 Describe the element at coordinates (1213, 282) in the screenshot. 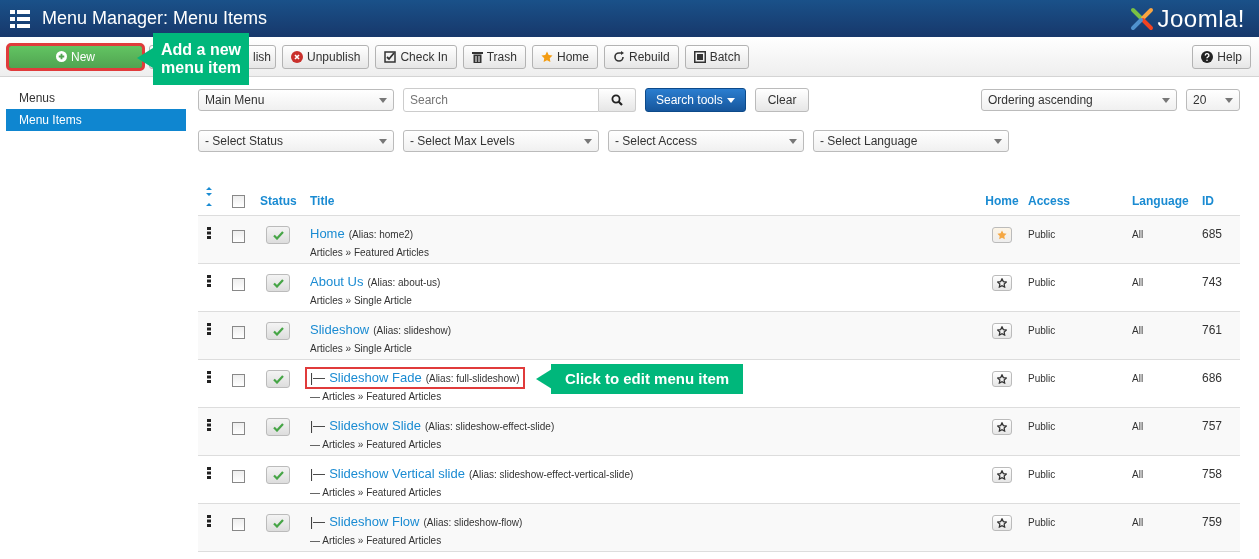

I see `id-cell-text: 743` at that location.